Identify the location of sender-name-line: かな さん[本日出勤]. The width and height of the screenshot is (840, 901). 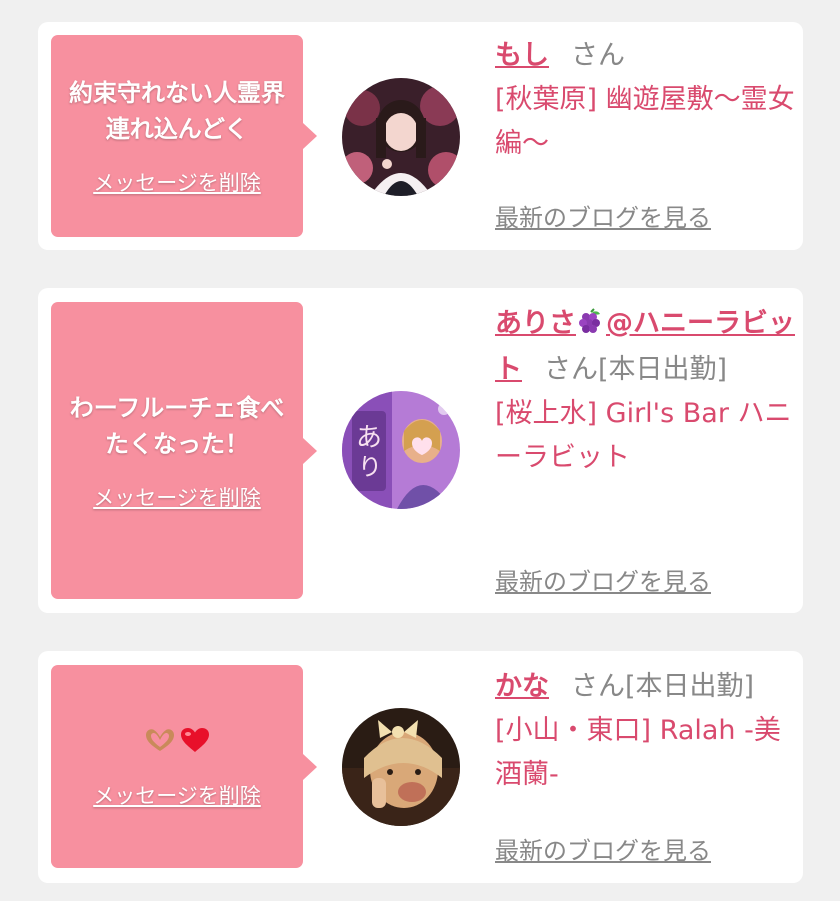
(645, 687).